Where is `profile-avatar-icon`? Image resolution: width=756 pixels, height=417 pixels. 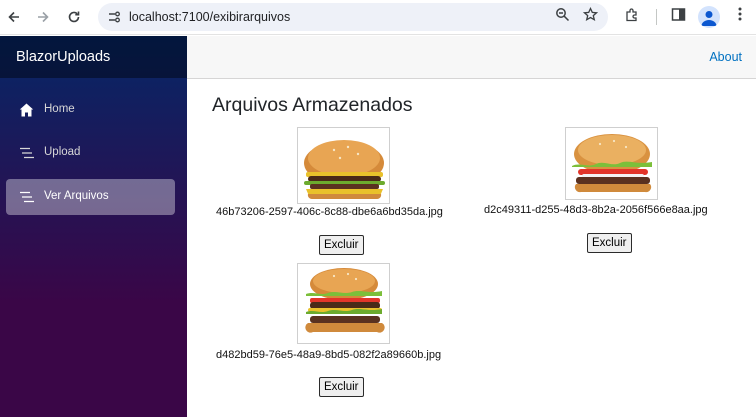 profile-avatar-icon is located at coordinates (709, 17).